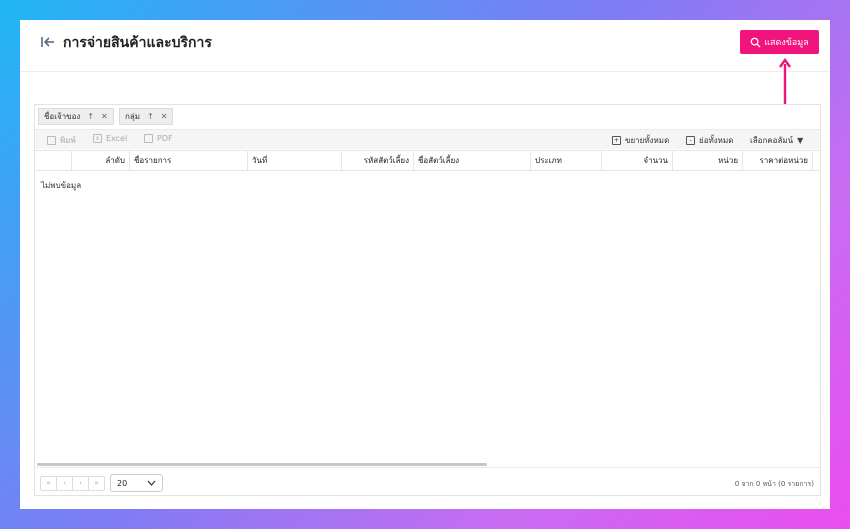 The height and width of the screenshot is (529, 850). I want to click on pdf-icon, so click(148, 138).